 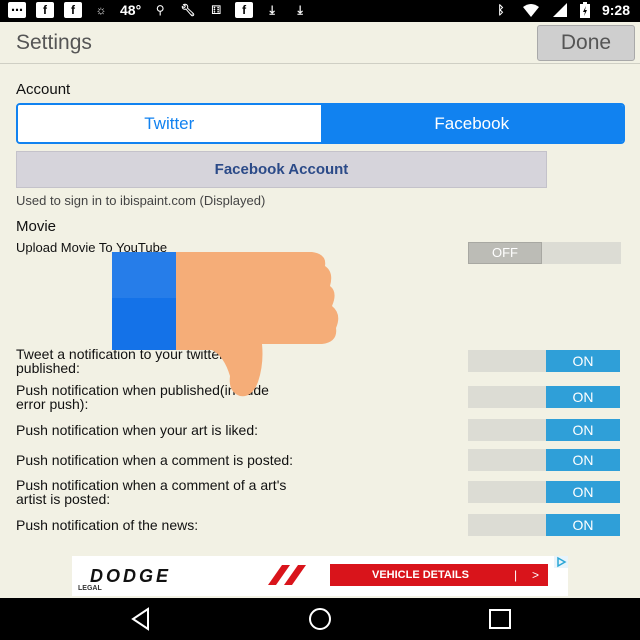 What do you see at coordinates (43, 89) in the screenshot?
I see `account-section-label: Account` at bounding box center [43, 89].